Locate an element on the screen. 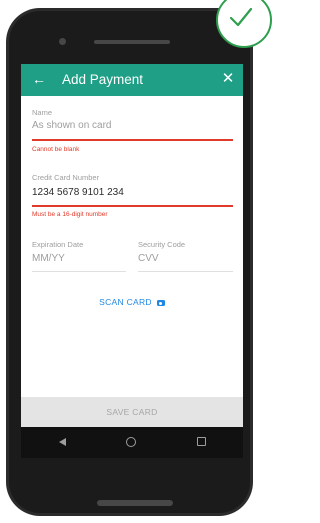 The height and width of the screenshot is (523, 320). earpiece-speaker is located at coordinates (132, 42).